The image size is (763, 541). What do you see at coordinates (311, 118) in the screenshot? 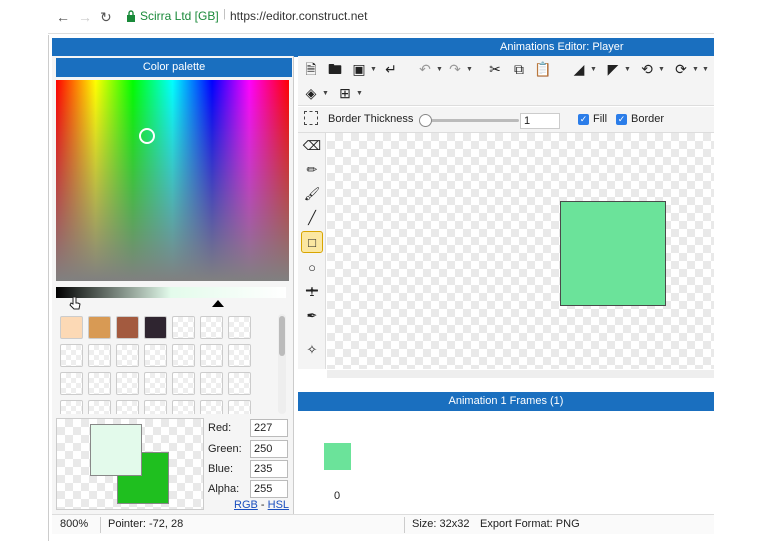
I see `selection-icon` at bounding box center [311, 118].